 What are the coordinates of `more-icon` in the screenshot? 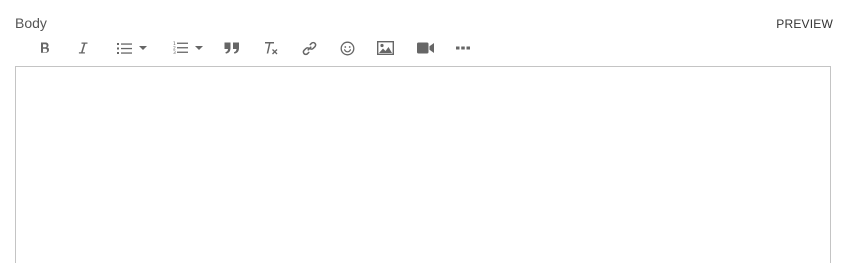 It's located at (463, 48).